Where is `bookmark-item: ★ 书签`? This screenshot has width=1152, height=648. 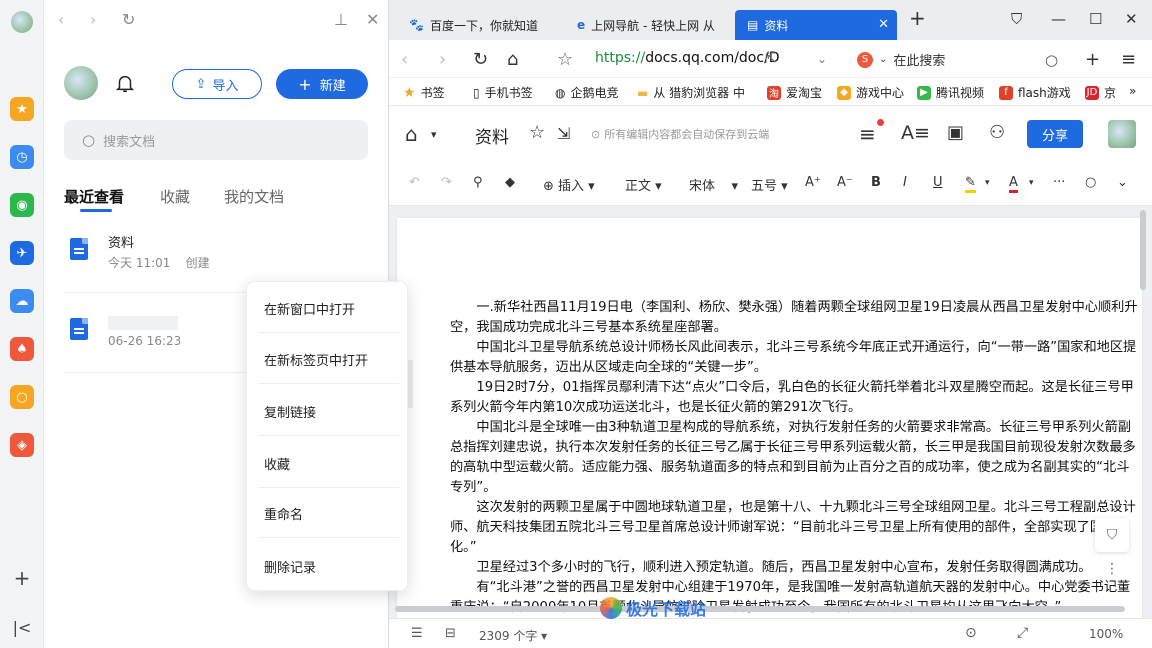 bookmark-item: ★ 书签 is located at coordinates (424, 92).